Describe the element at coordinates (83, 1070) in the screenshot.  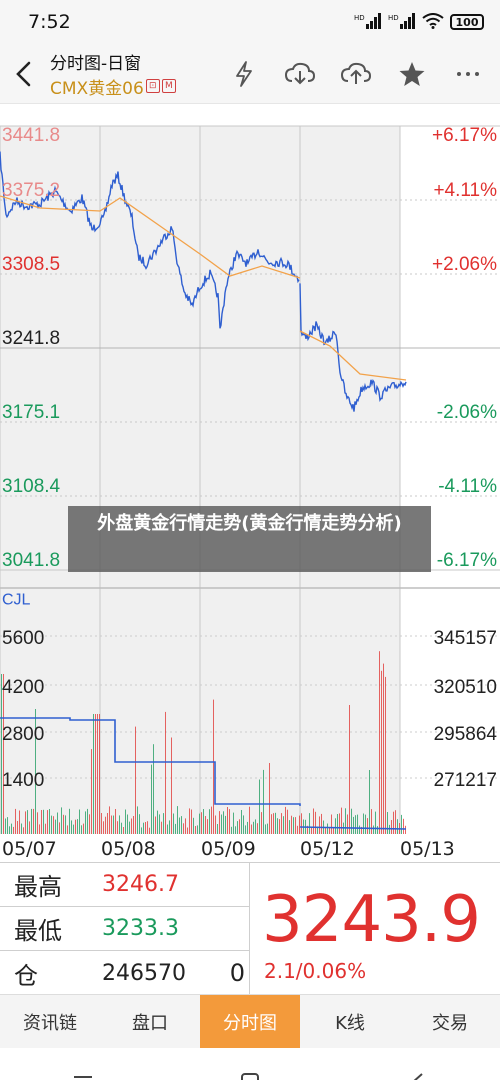
I see `recent-apps-button` at that location.